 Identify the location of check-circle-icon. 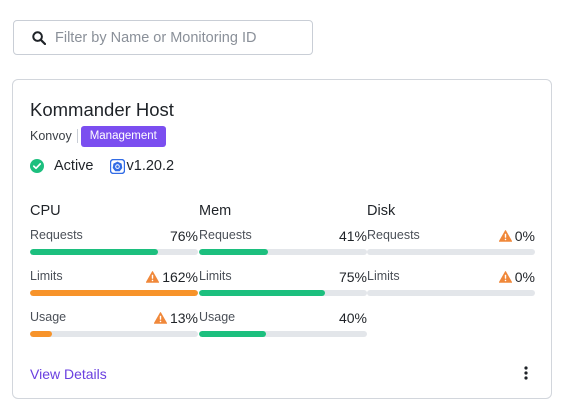
(37, 166).